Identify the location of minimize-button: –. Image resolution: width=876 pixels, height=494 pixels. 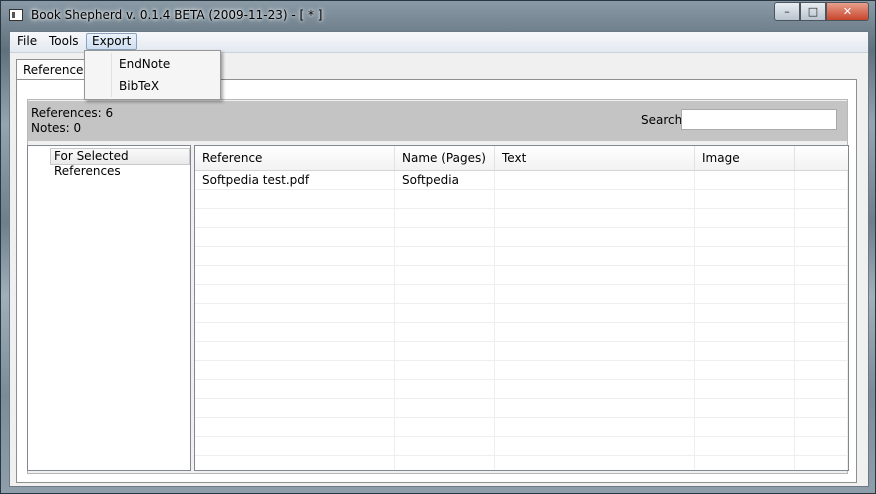
(787, 11).